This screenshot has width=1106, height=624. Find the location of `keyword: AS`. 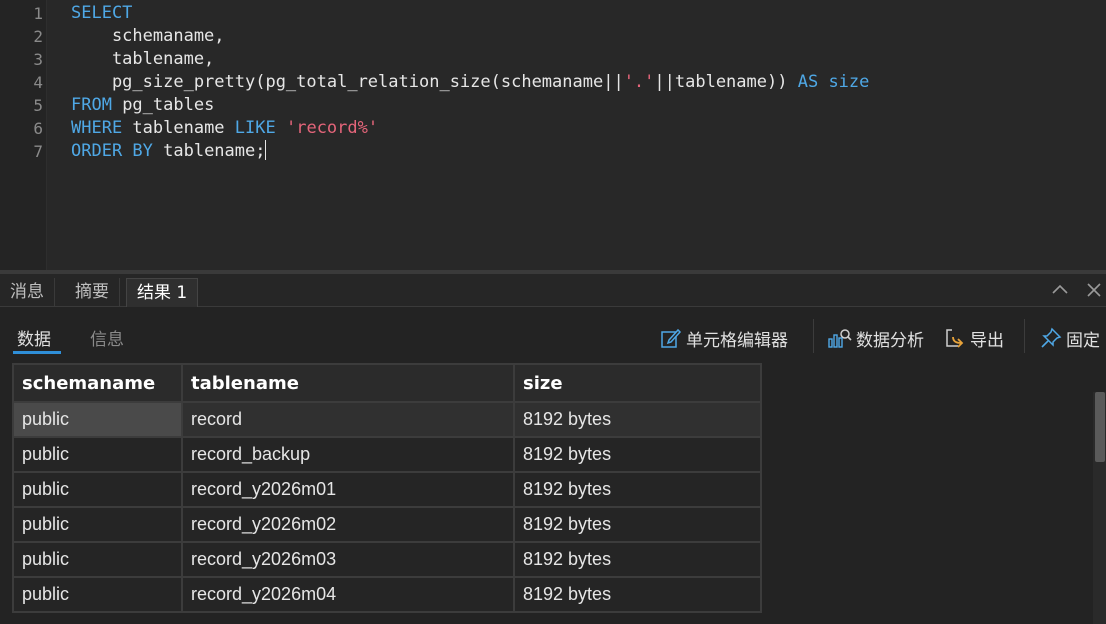

keyword: AS is located at coordinates (808, 82).